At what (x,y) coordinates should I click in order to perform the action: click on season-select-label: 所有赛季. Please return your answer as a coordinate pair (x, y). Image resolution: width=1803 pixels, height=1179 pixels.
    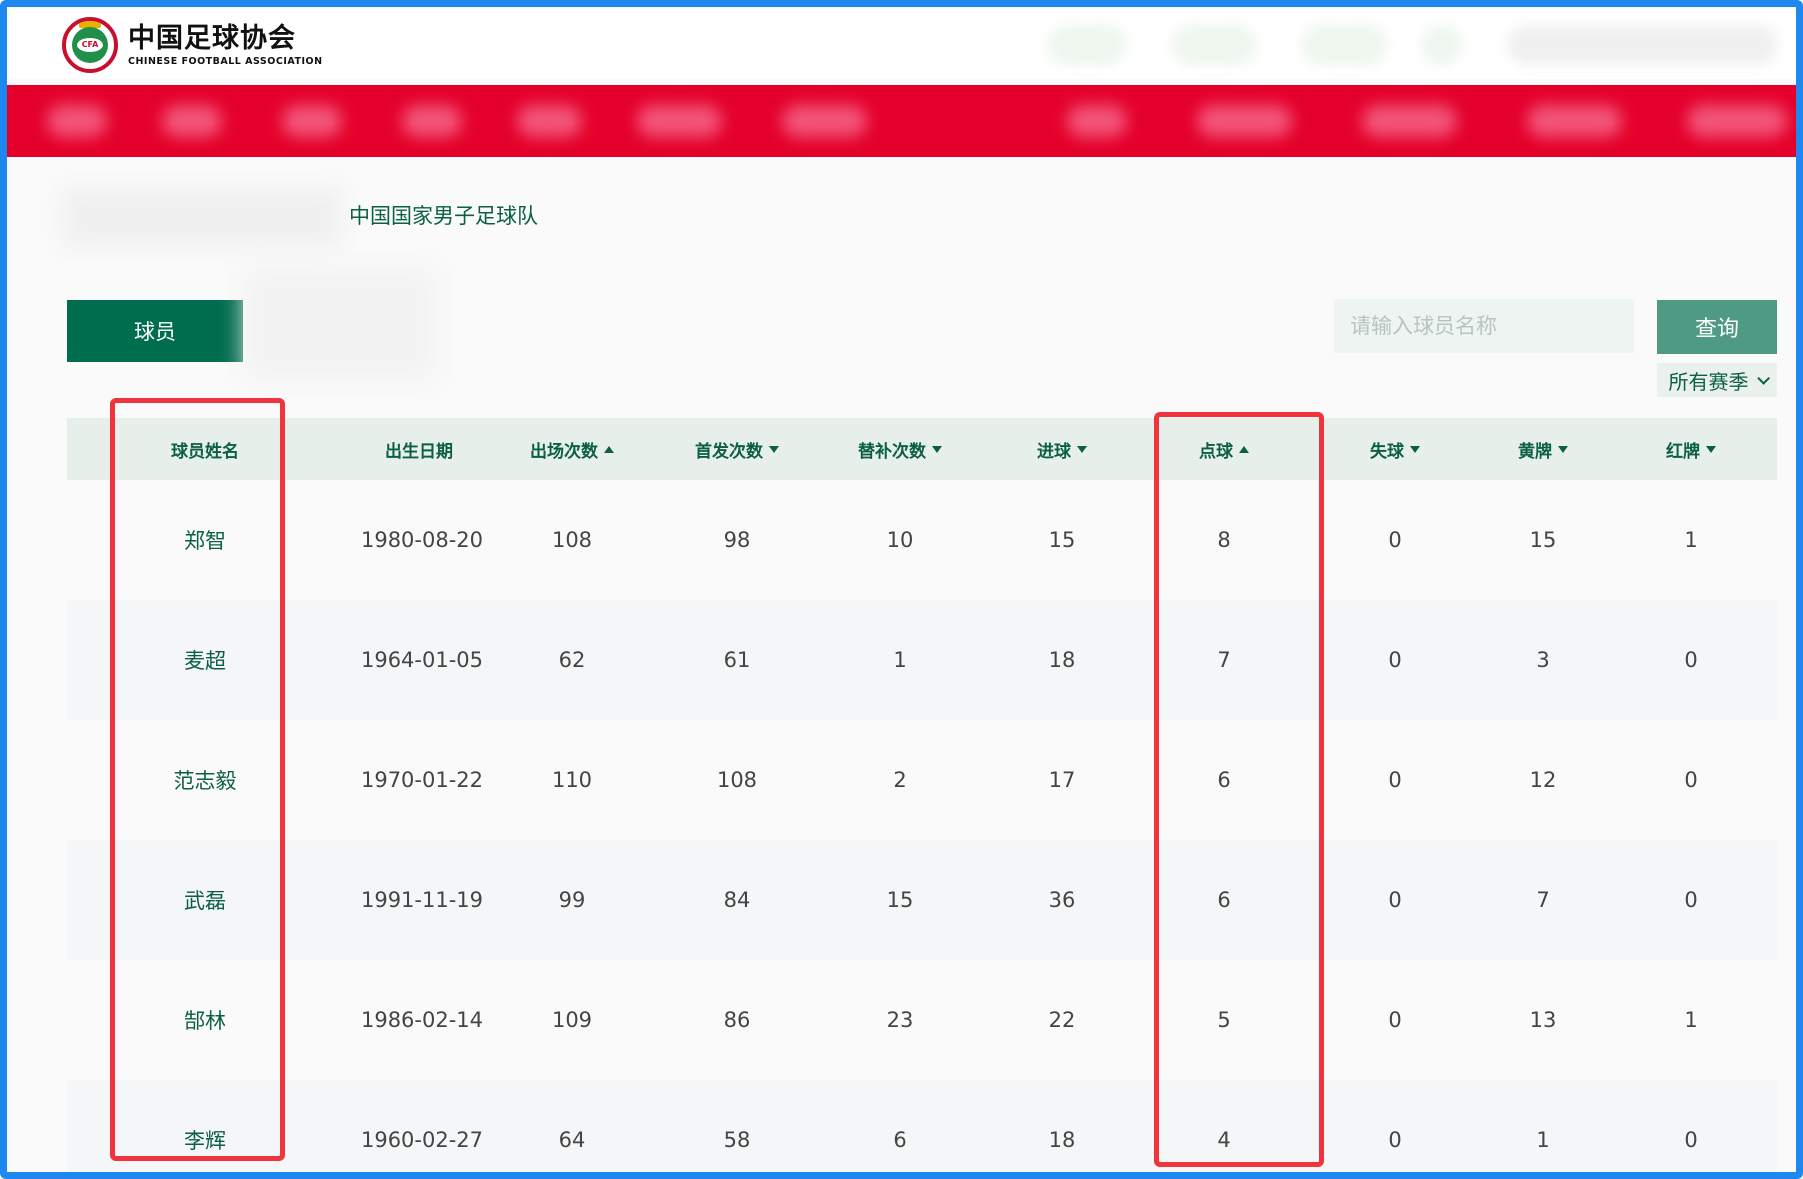
    Looking at the image, I should click on (1708, 381).